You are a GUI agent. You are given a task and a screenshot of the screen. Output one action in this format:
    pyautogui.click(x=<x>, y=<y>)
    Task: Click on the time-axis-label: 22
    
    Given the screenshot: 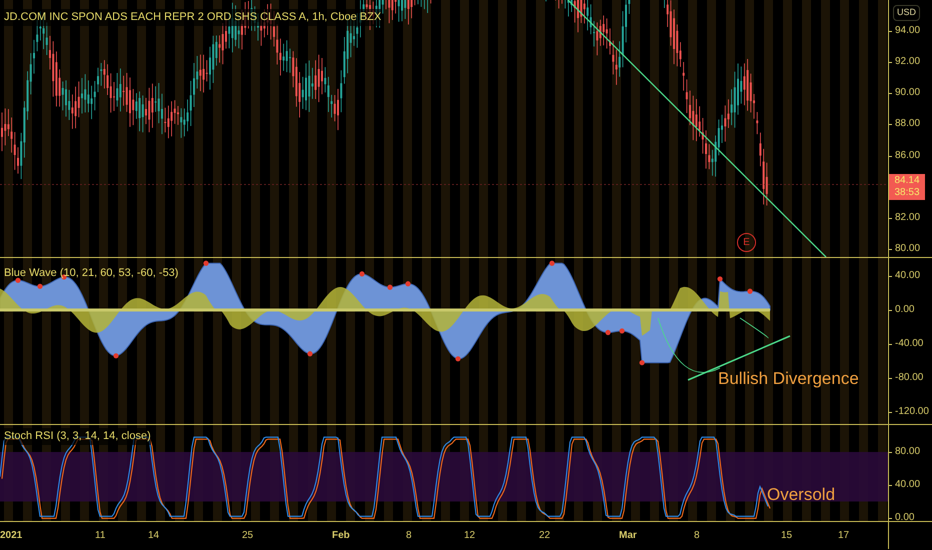 What is the action you would take?
    pyautogui.click(x=544, y=536)
    